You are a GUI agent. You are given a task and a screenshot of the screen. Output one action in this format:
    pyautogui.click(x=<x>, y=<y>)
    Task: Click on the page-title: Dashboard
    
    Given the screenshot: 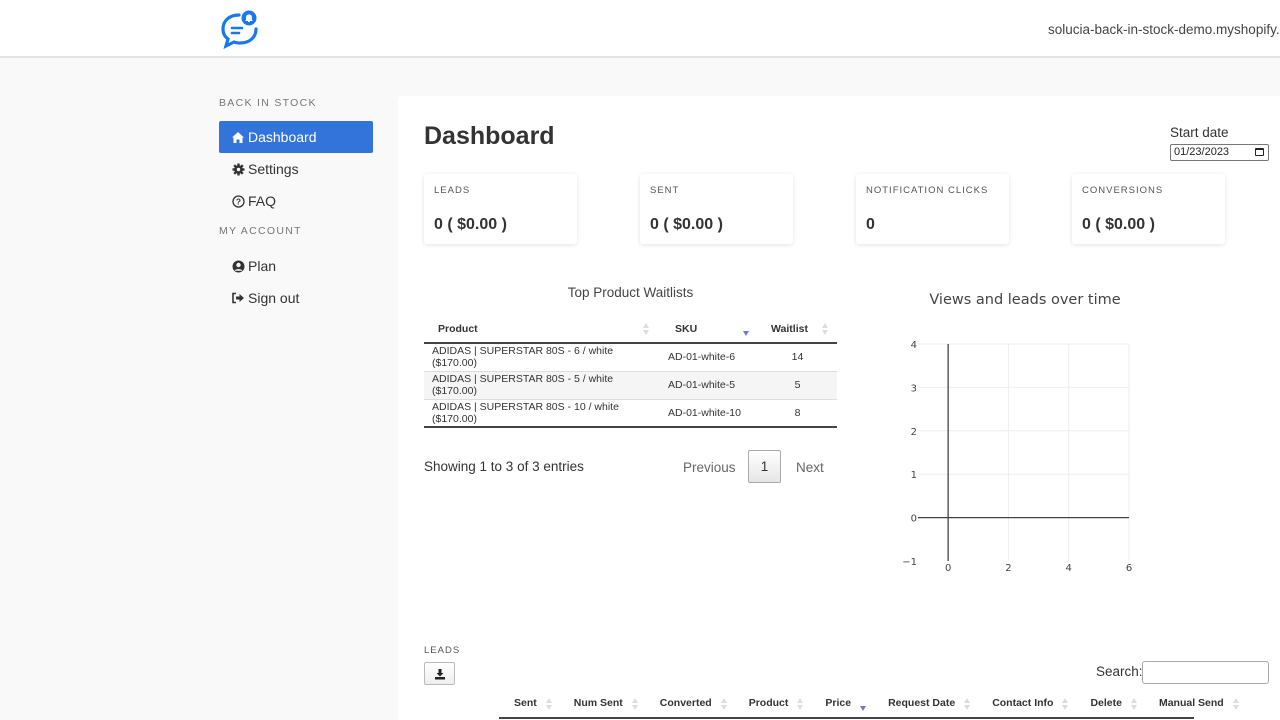 What is the action you would take?
    pyautogui.click(x=489, y=136)
    